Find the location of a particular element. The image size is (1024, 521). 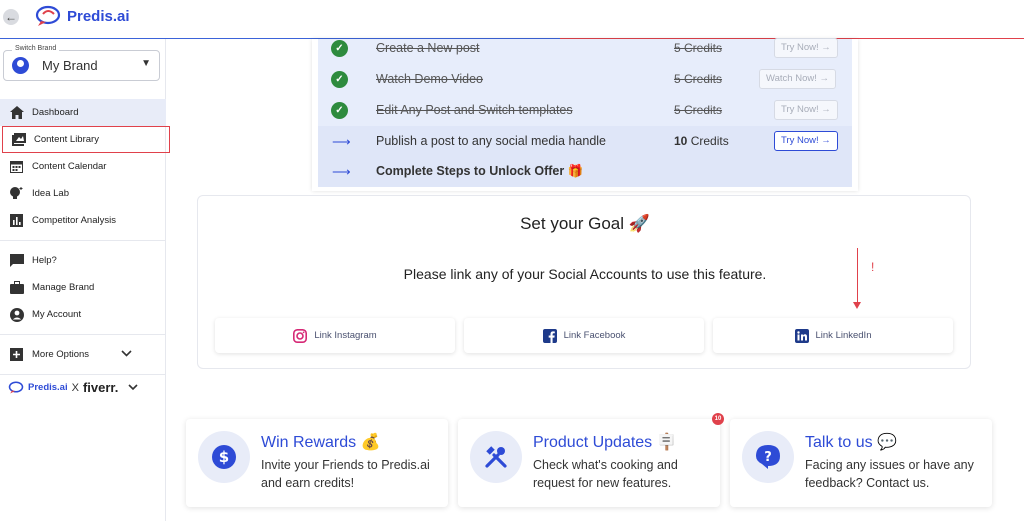

sidebar-item-idea-lab: Idea Lab is located at coordinates (83, 193).